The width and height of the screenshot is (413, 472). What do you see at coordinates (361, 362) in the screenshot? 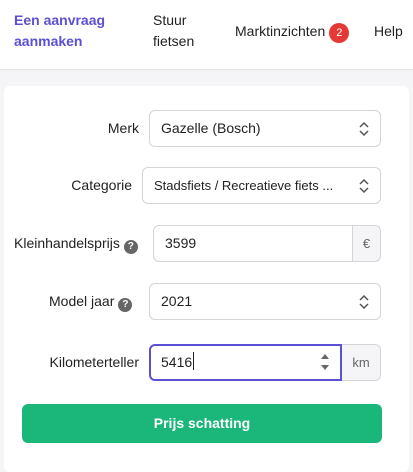
I see `unit-addon: km` at bounding box center [361, 362].